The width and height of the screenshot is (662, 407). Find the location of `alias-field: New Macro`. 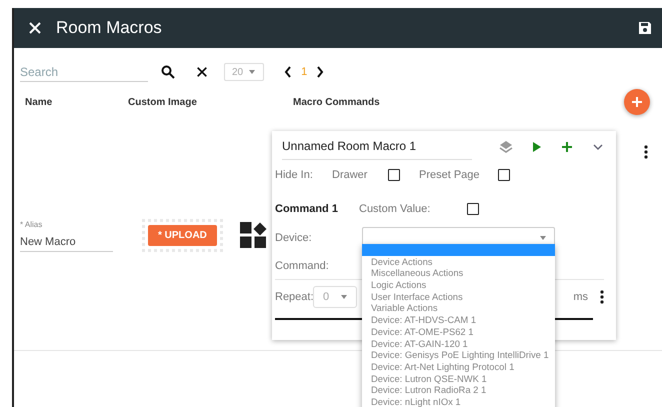

alias-field: New Macro is located at coordinates (66, 242).